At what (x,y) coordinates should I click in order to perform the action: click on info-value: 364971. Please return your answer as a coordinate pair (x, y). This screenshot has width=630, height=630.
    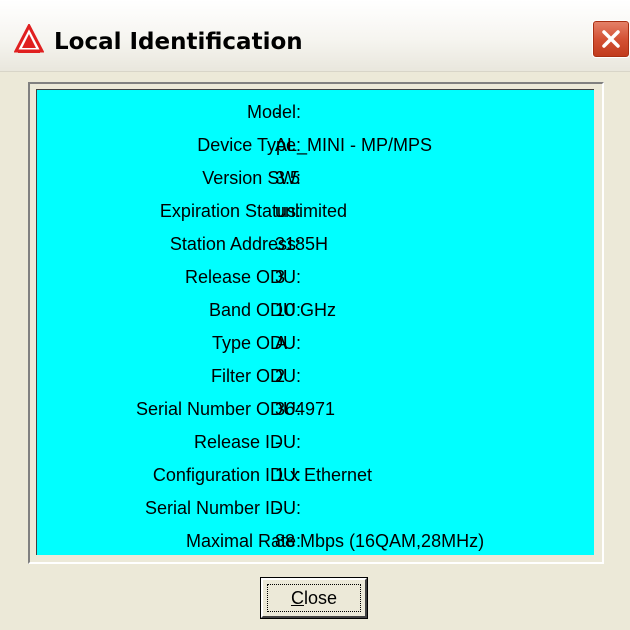
    Looking at the image, I should click on (305, 409).